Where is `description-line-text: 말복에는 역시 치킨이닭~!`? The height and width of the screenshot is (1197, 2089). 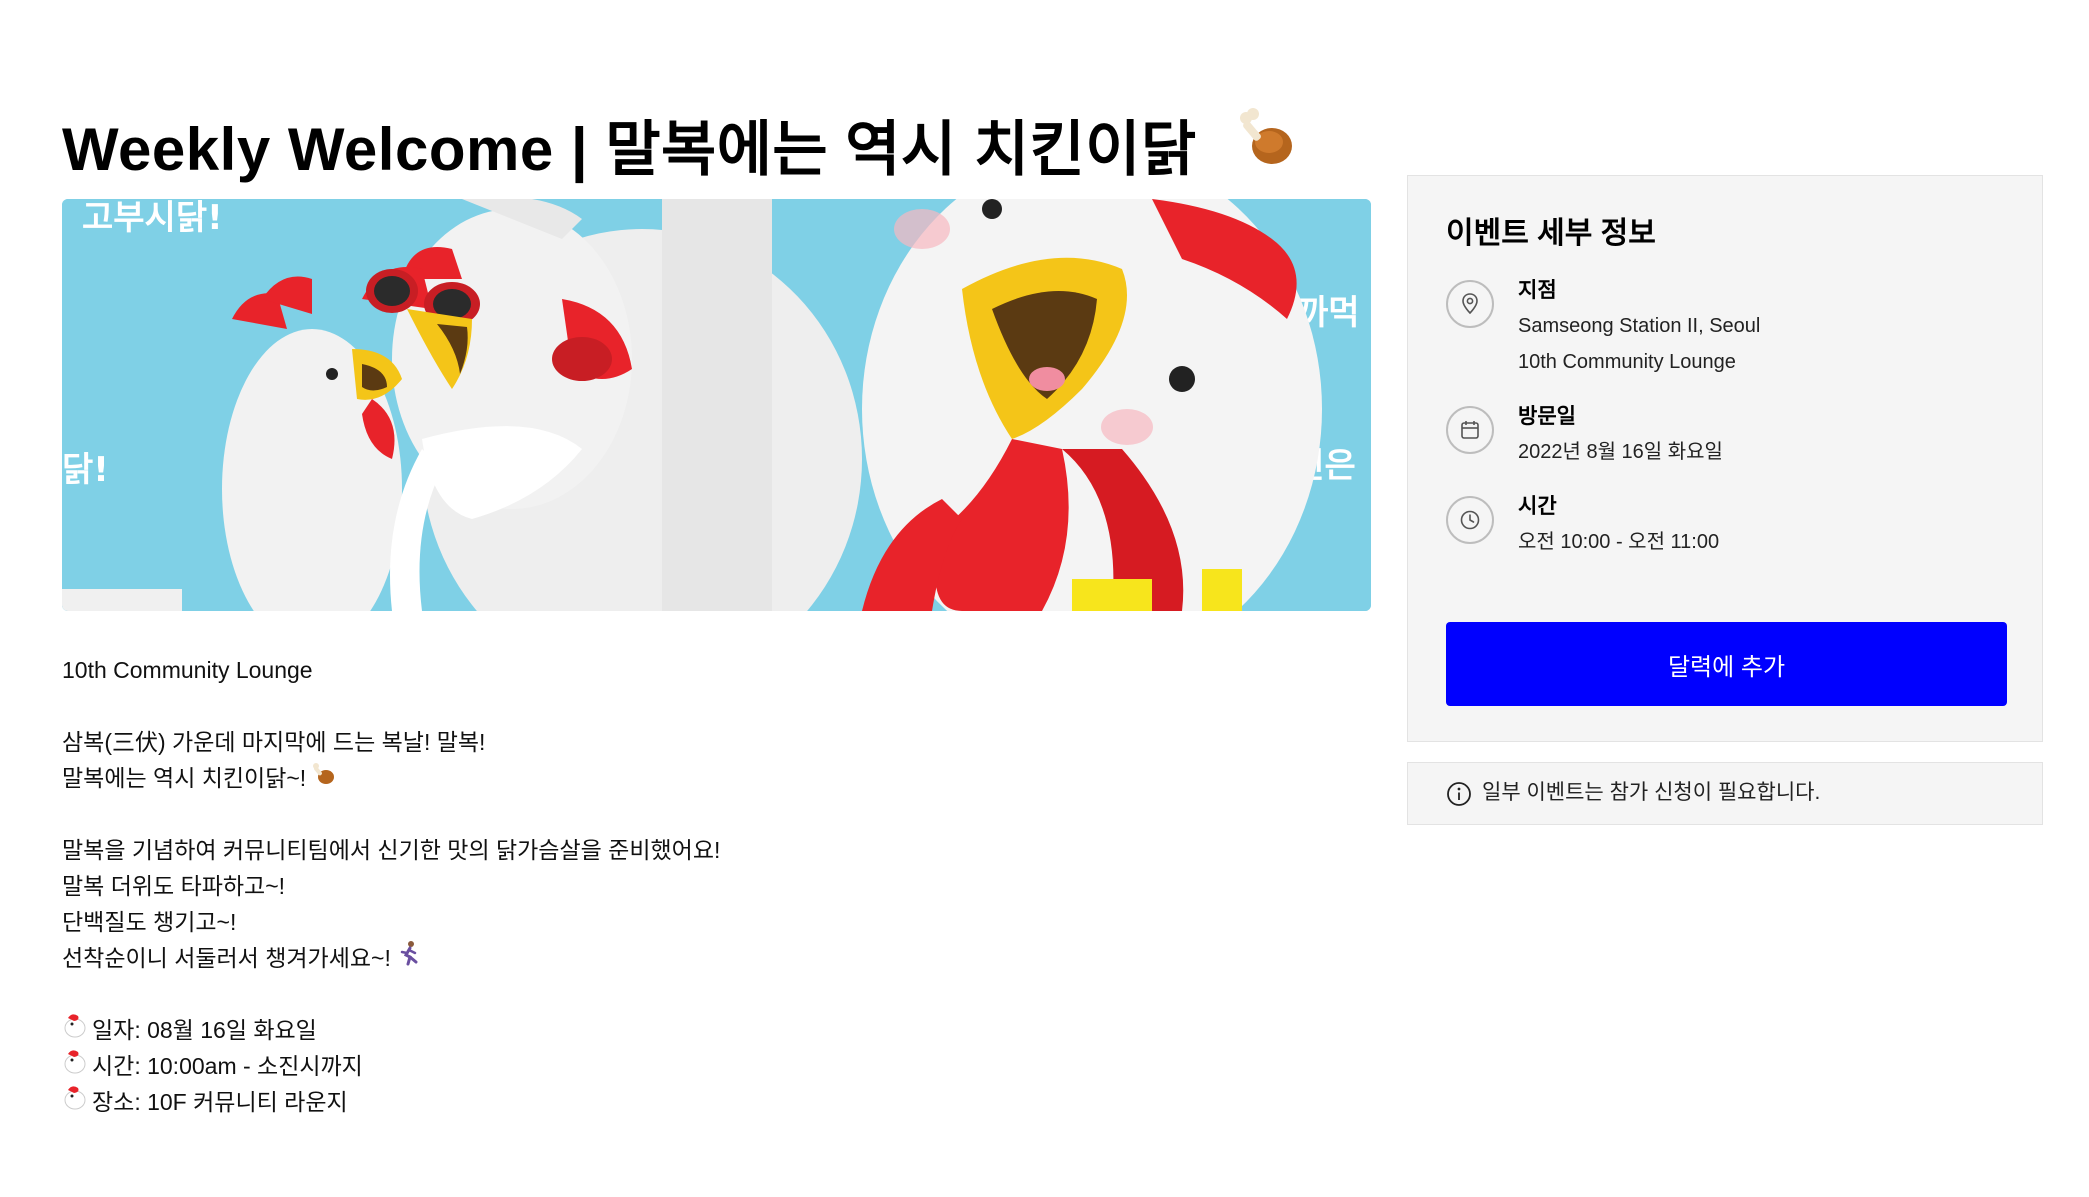
description-line-text: 말복에는 역시 치킨이닭~! is located at coordinates (184, 778).